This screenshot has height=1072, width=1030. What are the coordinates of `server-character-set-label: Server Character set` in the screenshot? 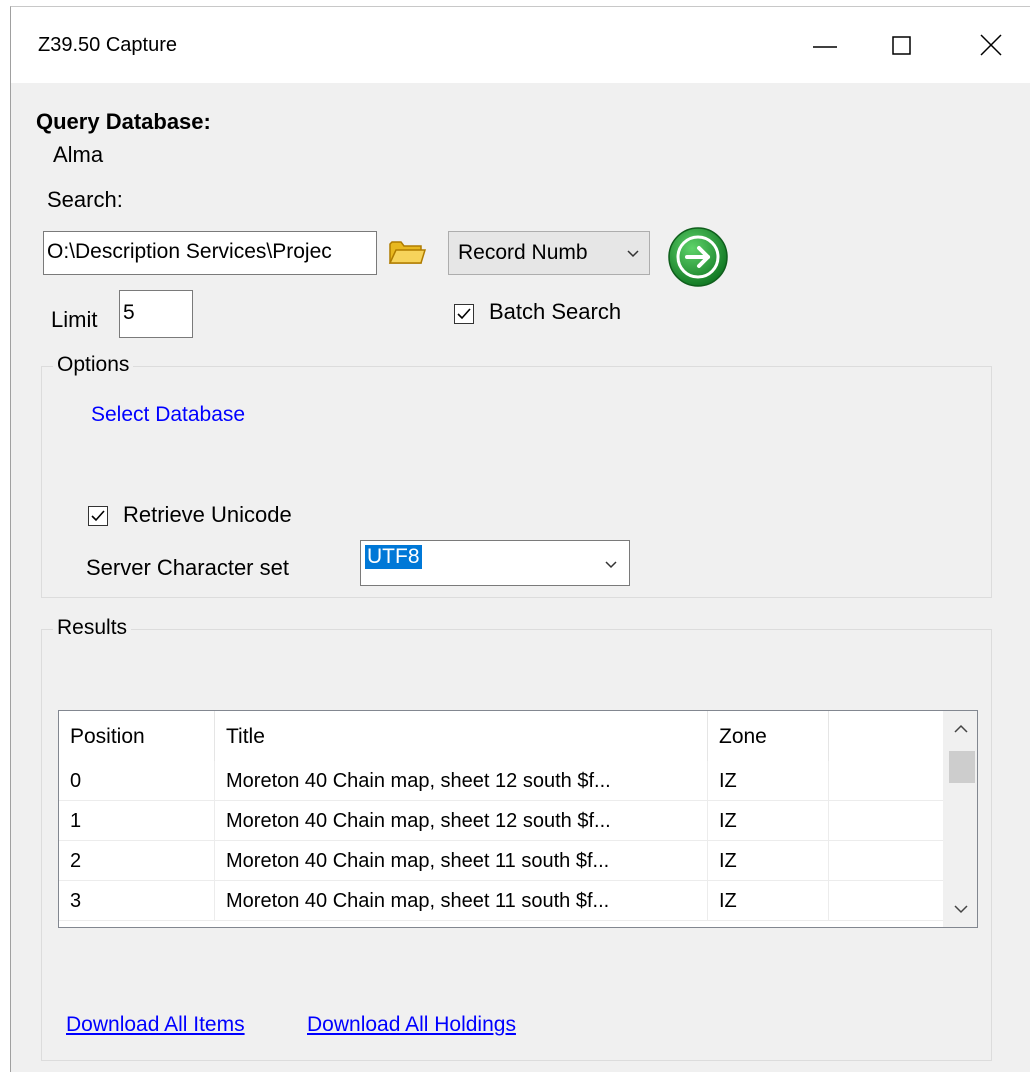 It's located at (187, 567).